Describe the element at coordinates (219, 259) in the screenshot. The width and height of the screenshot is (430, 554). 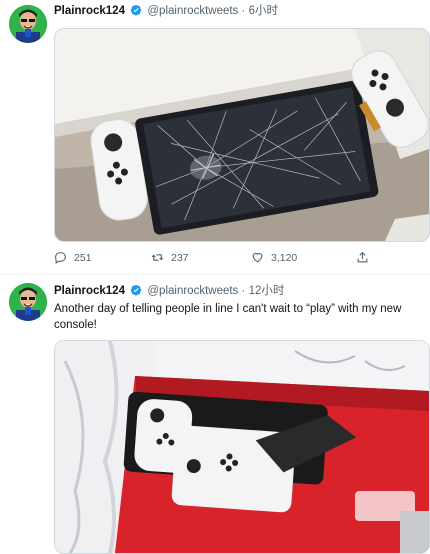
I see `tweet-actions: 251 237 3,120` at that location.